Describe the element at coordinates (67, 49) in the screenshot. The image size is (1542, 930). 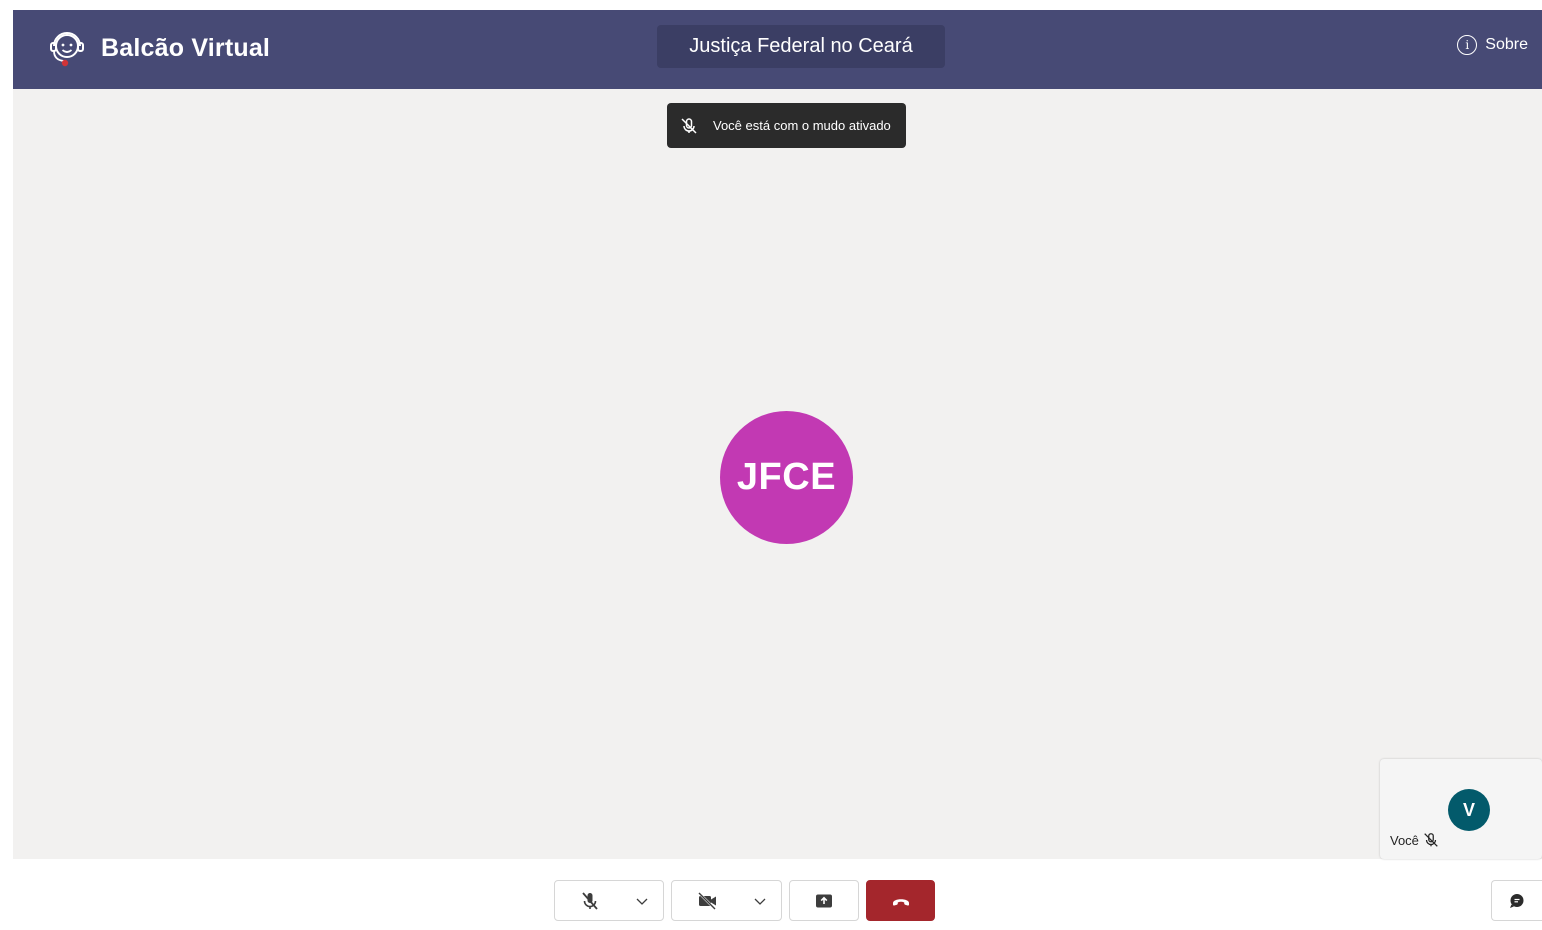
I see `headset-agent-icon` at that location.